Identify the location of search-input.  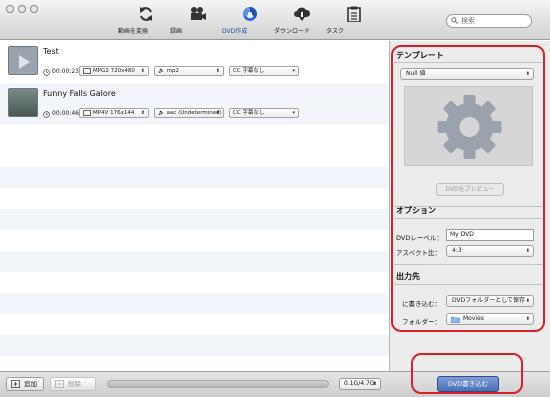
(494, 21).